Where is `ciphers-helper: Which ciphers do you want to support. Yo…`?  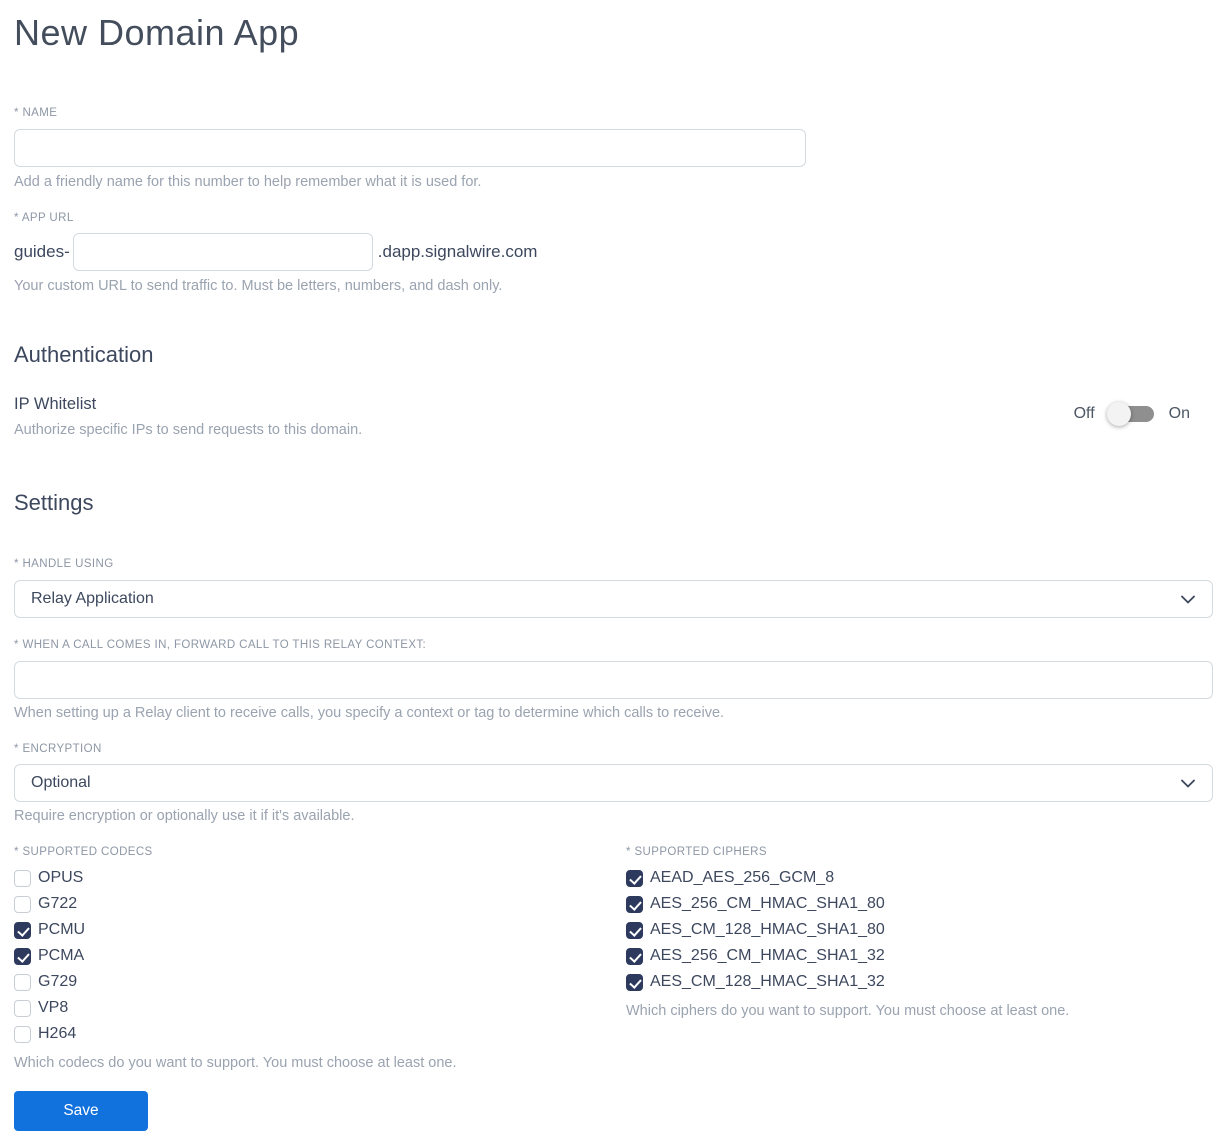 ciphers-helper: Which ciphers do you want to support. Yo… is located at coordinates (848, 1011).